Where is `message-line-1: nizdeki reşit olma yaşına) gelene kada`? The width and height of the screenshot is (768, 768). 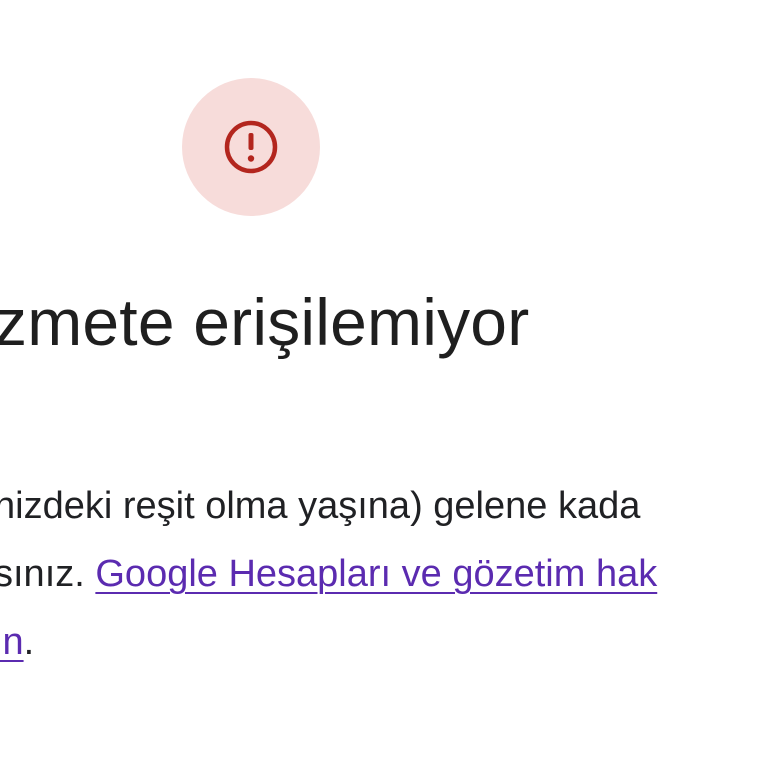
message-line-1: nizdeki reşit olma yaşına) gelene kada is located at coordinates (320, 506).